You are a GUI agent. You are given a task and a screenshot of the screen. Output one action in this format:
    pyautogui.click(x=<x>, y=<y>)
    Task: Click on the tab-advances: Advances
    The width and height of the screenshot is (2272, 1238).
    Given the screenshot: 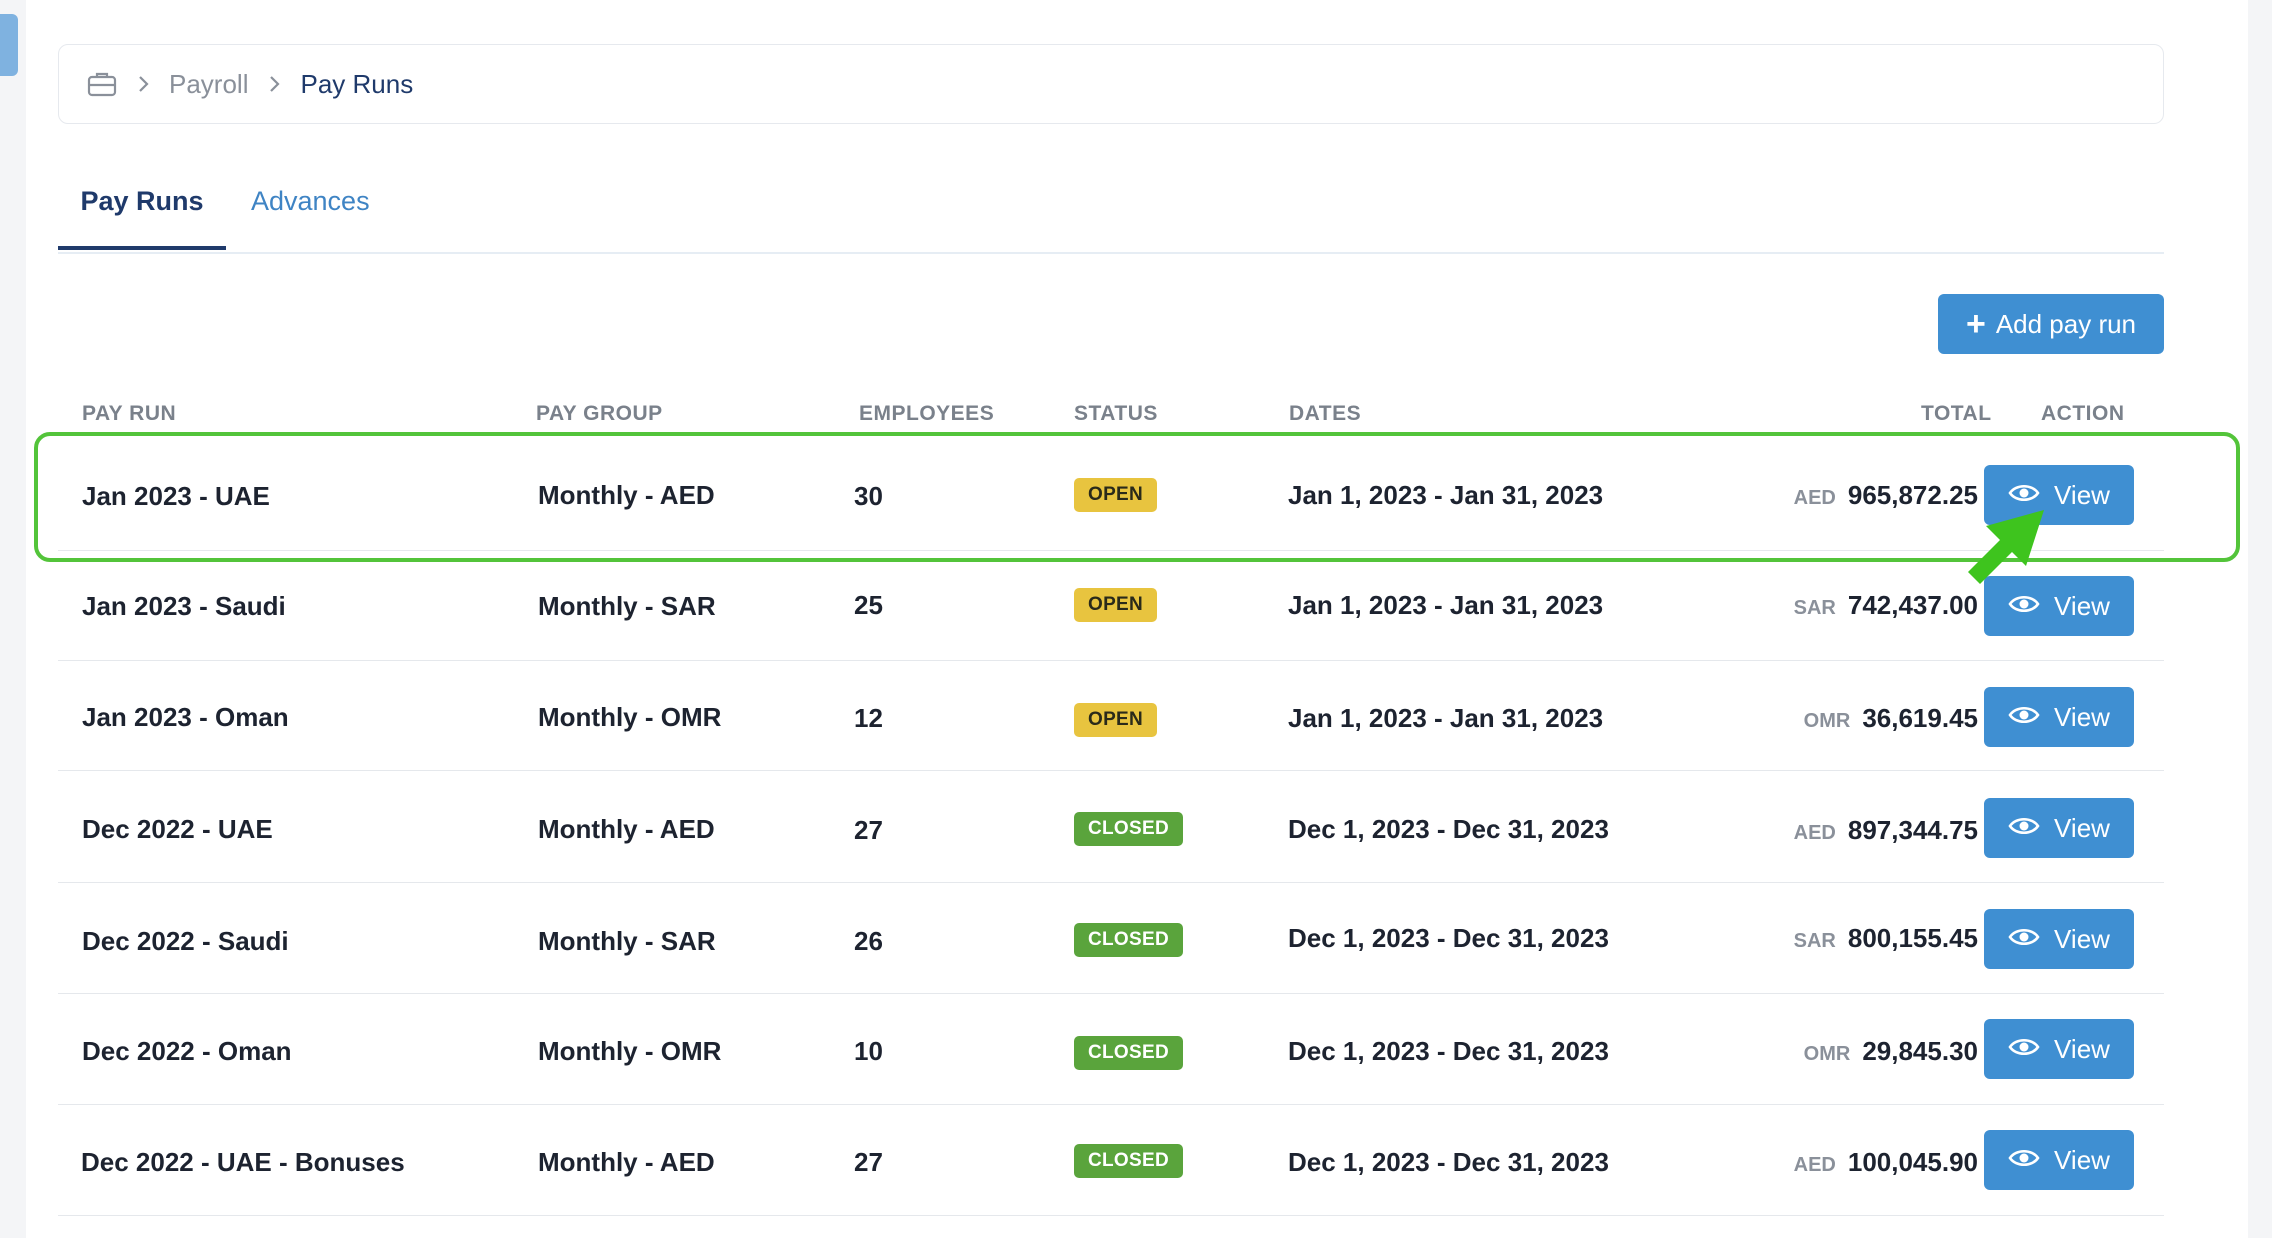 What is the action you would take?
    pyautogui.click(x=310, y=203)
    